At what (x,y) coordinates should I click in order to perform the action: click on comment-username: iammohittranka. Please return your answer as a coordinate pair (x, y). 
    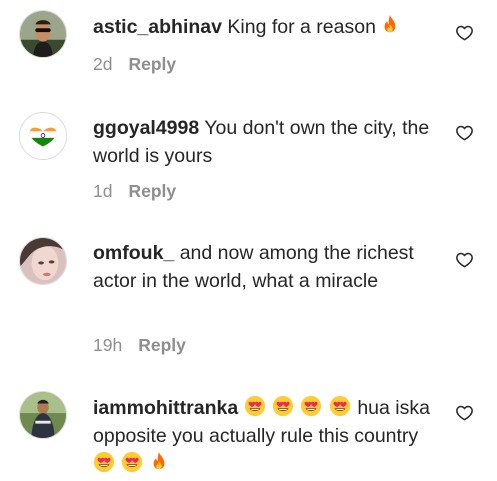
    Looking at the image, I should click on (165, 408).